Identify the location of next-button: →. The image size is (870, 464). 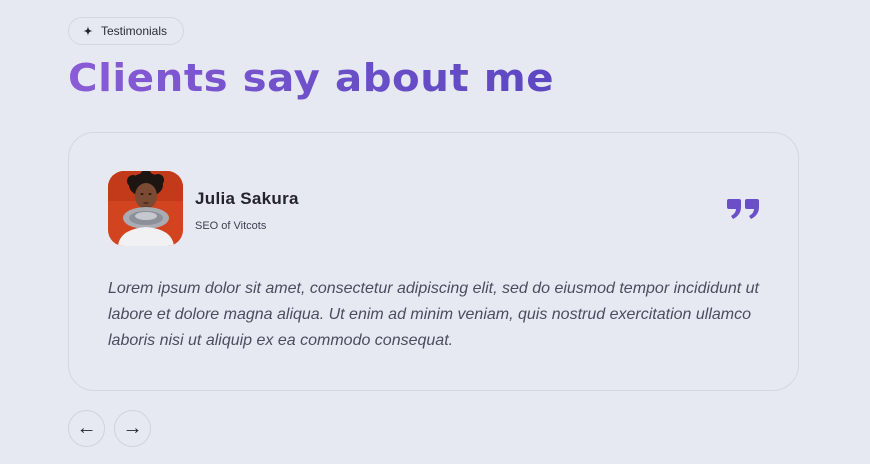
(132, 428).